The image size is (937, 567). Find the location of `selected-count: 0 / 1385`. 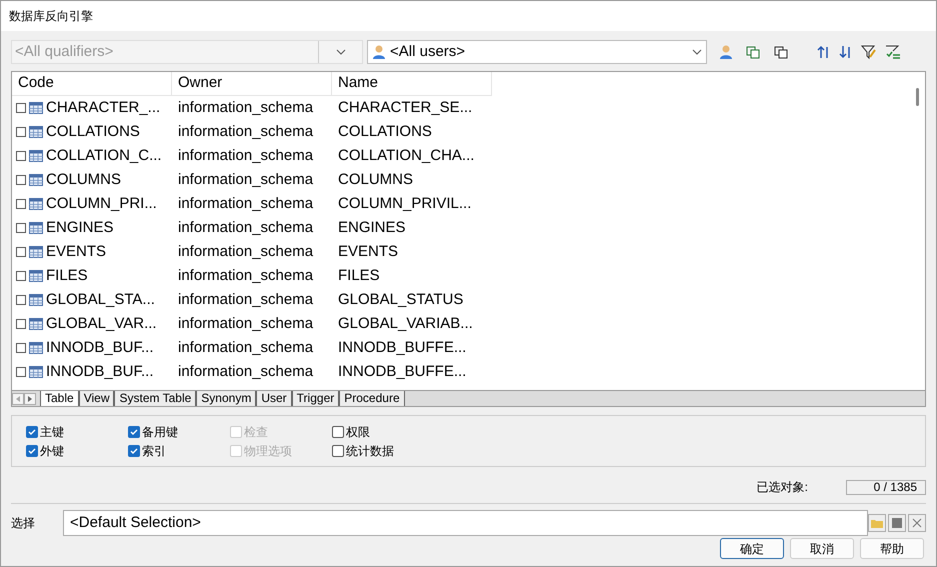

selected-count: 0 / 1385 is located at coordinates (886, 487).